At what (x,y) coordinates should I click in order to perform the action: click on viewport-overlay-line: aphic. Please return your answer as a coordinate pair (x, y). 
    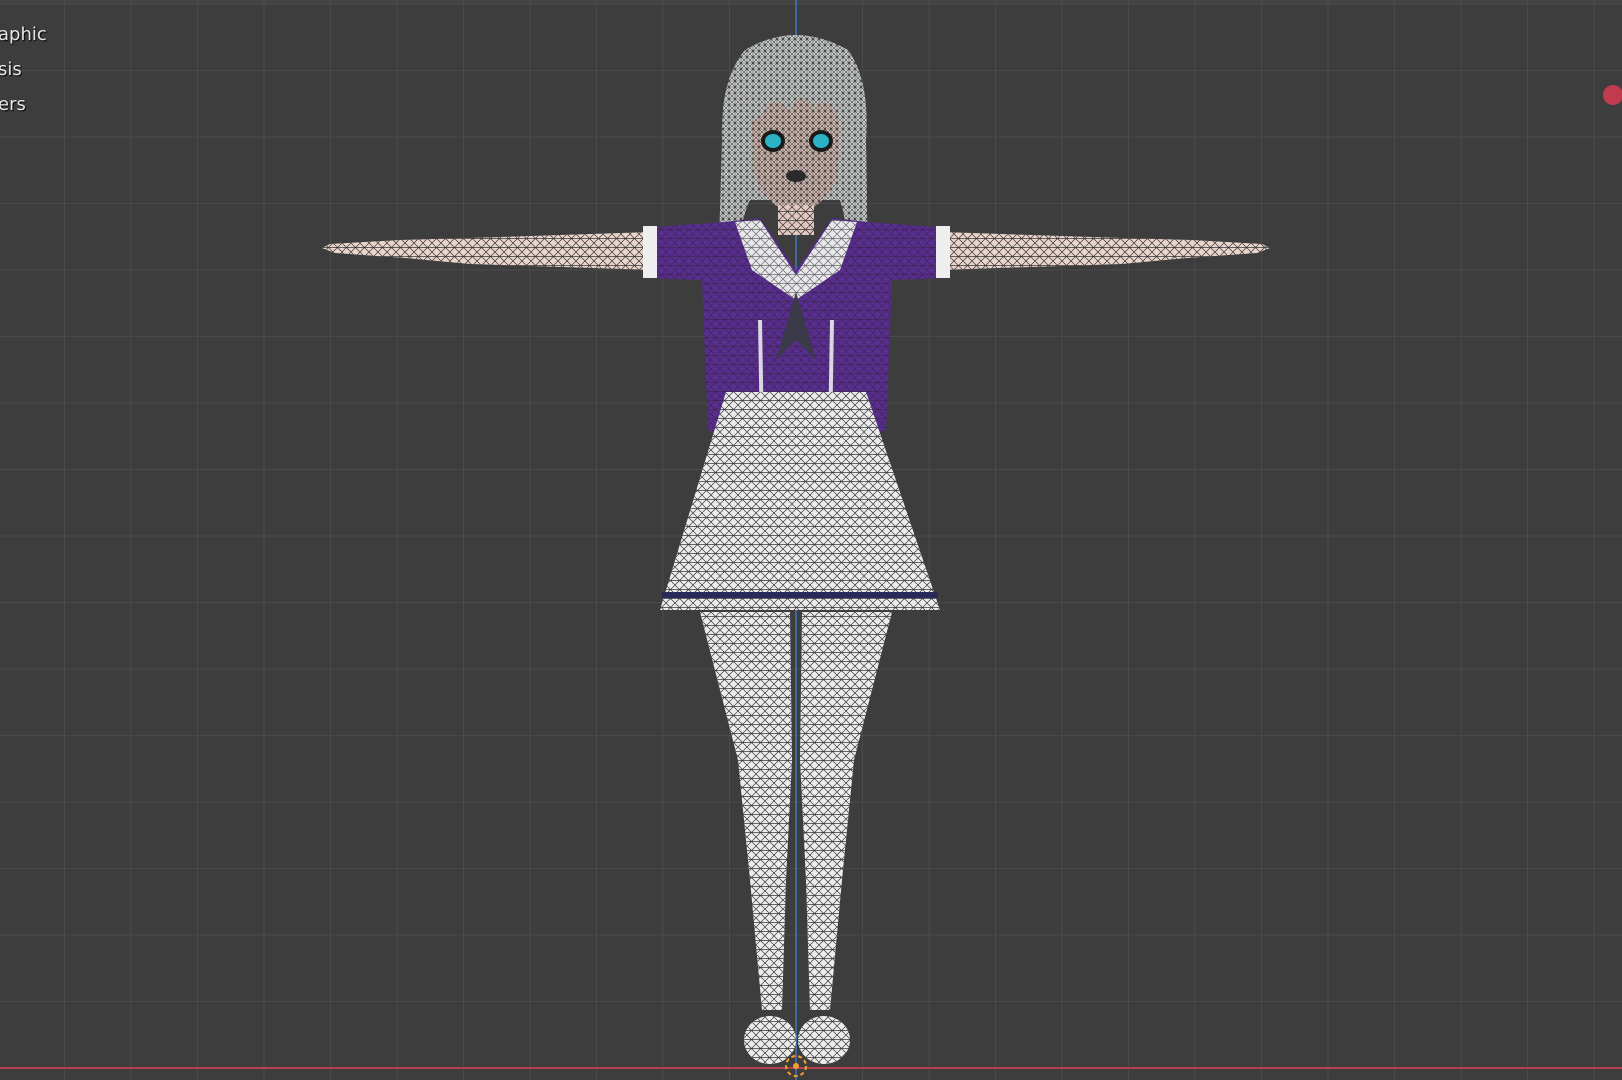
    Looking at the image, I should click on (23, 34).